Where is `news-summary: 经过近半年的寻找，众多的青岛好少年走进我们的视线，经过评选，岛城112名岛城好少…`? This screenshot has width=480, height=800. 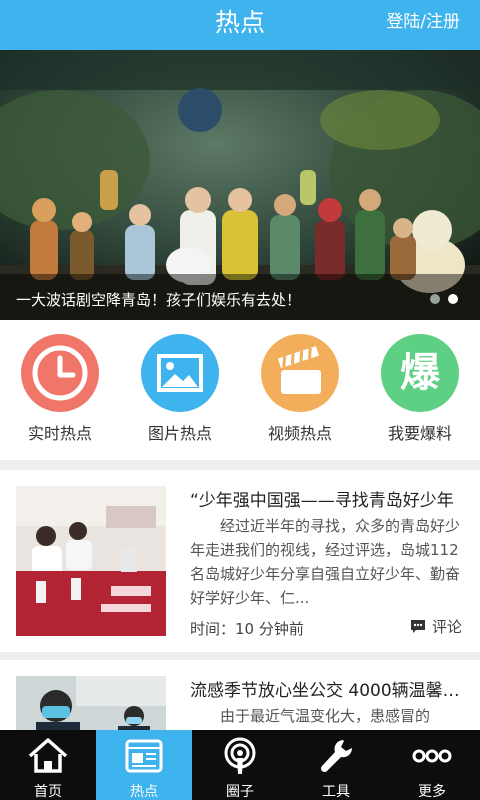 news-summary: 经过近半年的寻找，众多的青岛好少年走进我们的视线，经过评选，岛城112名岛城好少… is located at coordinates (325, 562).